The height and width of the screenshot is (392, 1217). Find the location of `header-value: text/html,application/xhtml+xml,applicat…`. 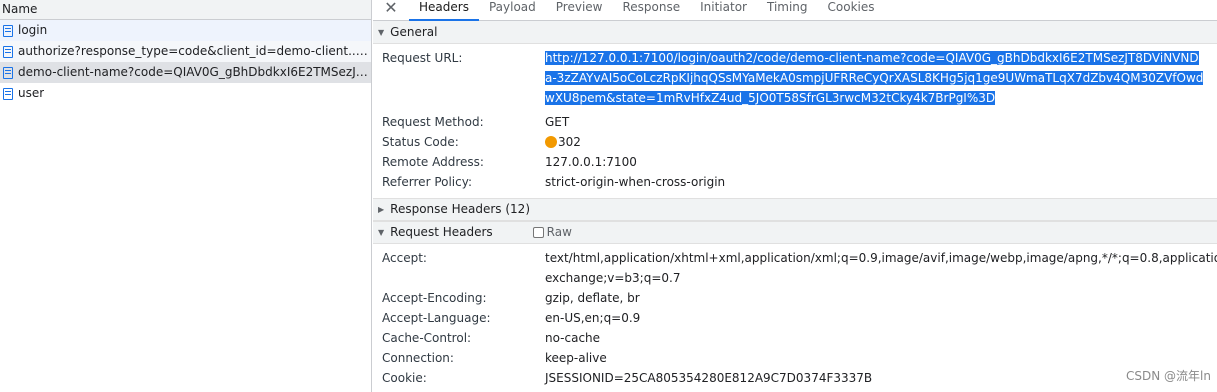

header-value: text/html,application/xhtml+xml,applicat… is located at coordinates (881, 268).